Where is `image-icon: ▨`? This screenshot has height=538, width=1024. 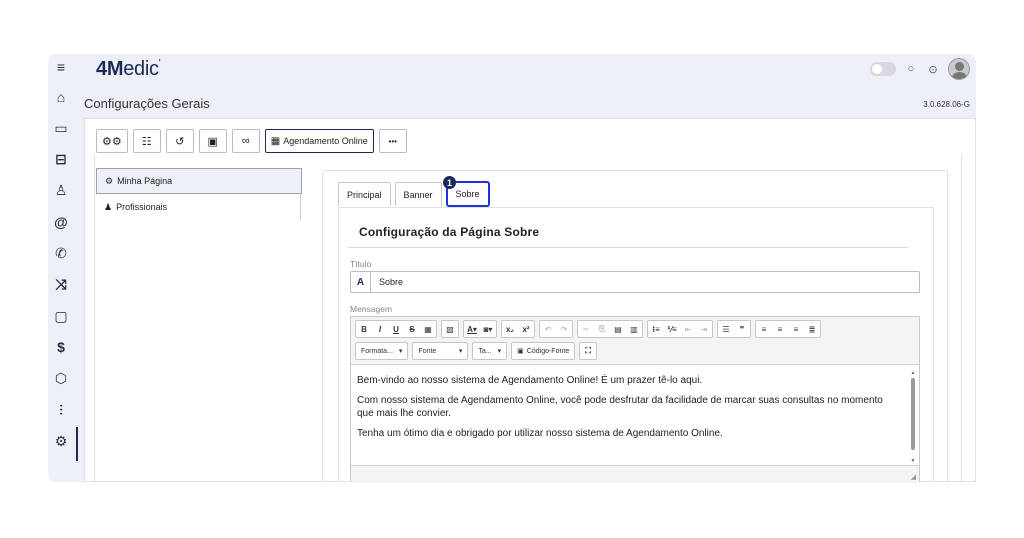
image-icon: ▨ is located at coordinates (450, 329).